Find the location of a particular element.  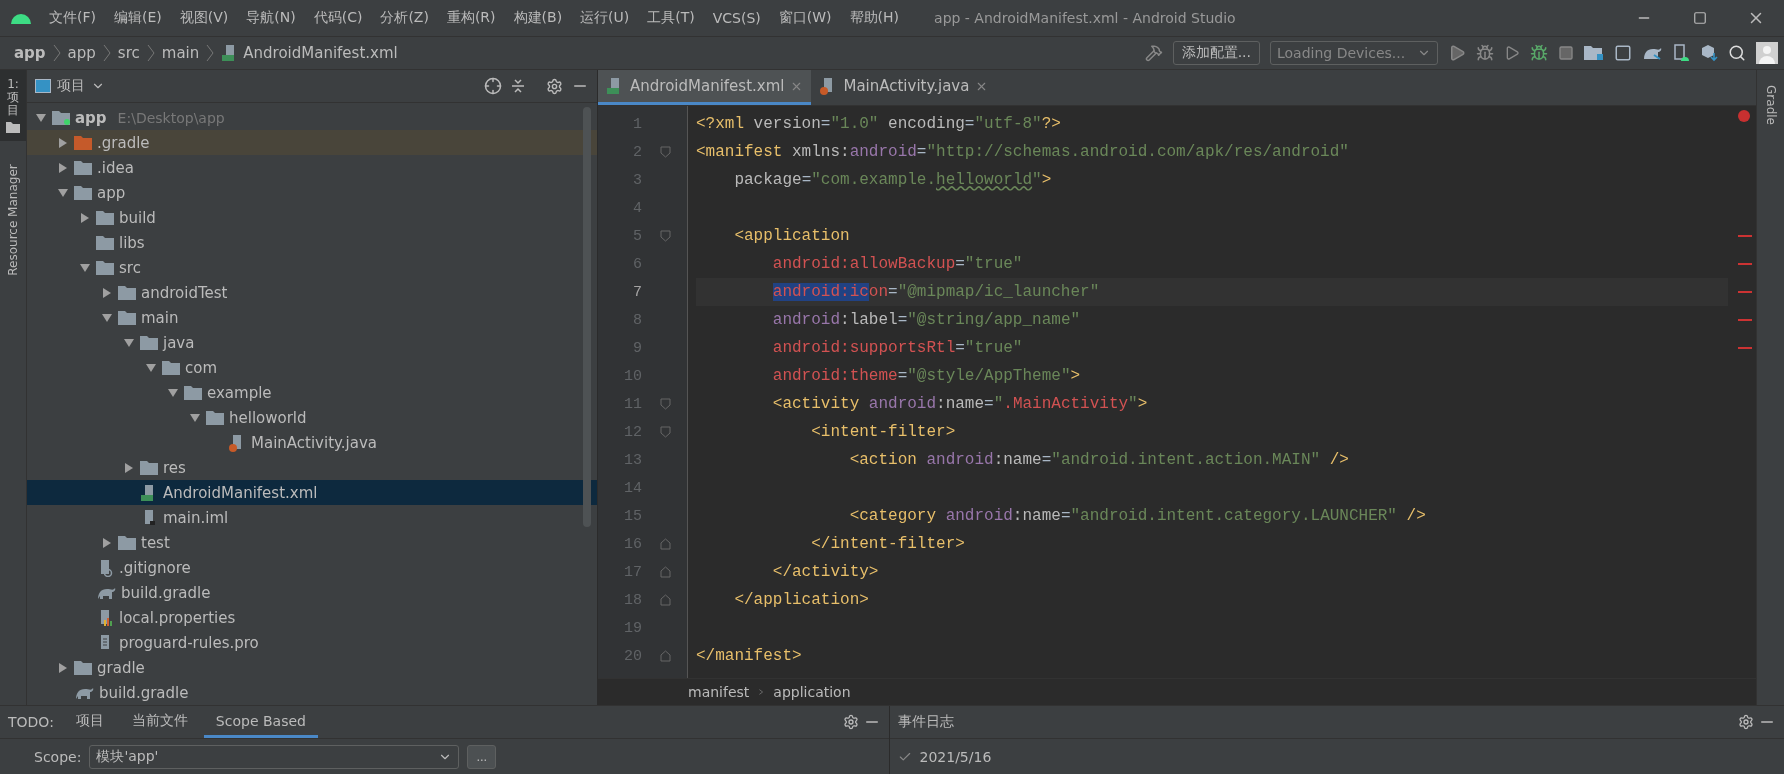

menu-item: 代码(C) is located at coordinates (338, 18).